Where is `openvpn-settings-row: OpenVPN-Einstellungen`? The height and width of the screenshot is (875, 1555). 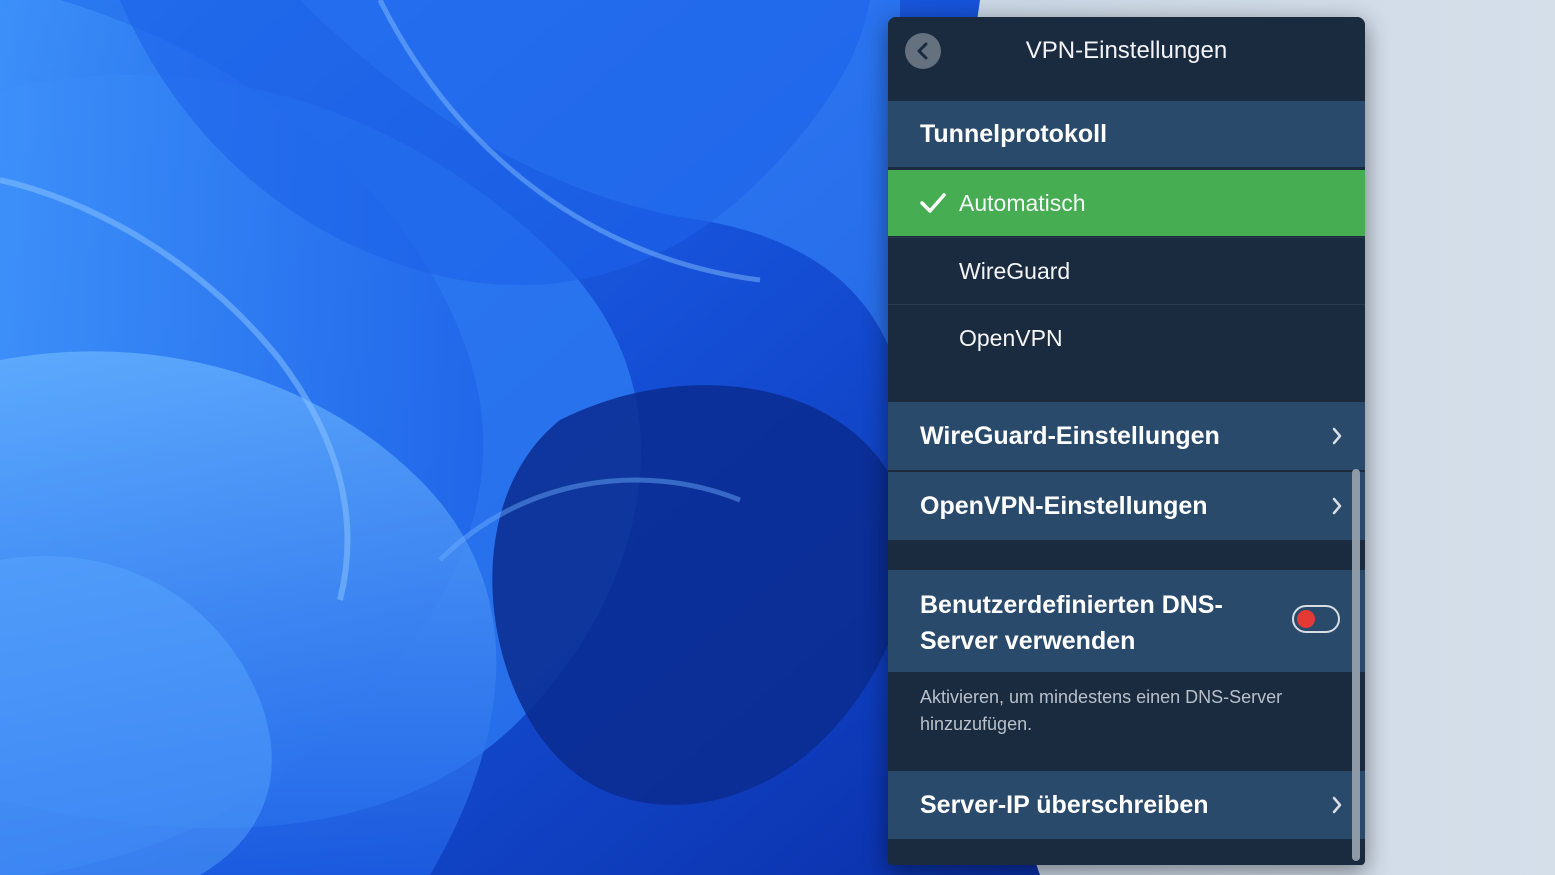 openvpn-settings-row: OpenVPN-Einstellungen is located at coordinates (1126, 506).